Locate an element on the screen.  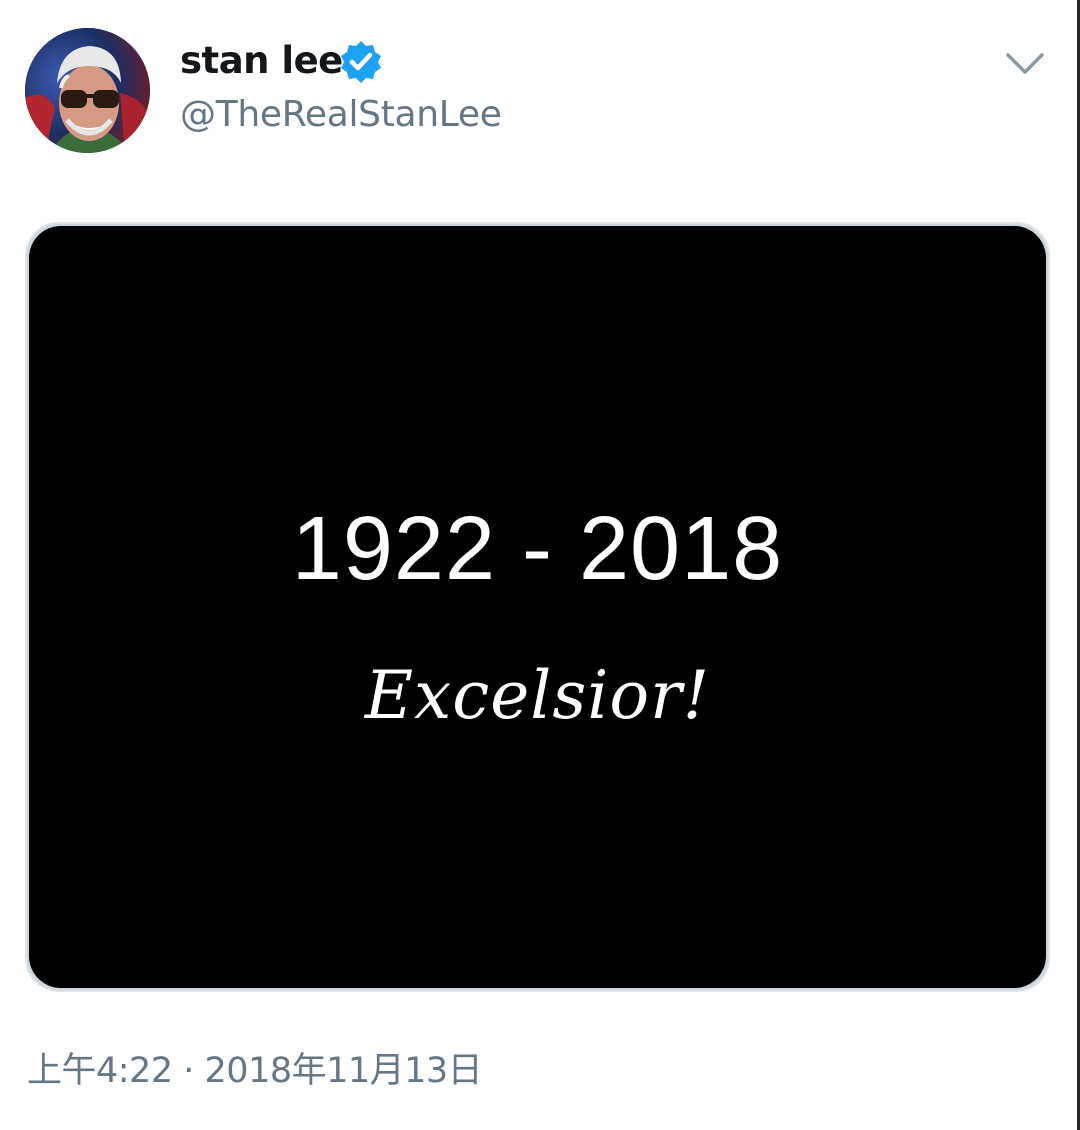
years-text: 1922 - 2018 is located at coordinates (537, 549).